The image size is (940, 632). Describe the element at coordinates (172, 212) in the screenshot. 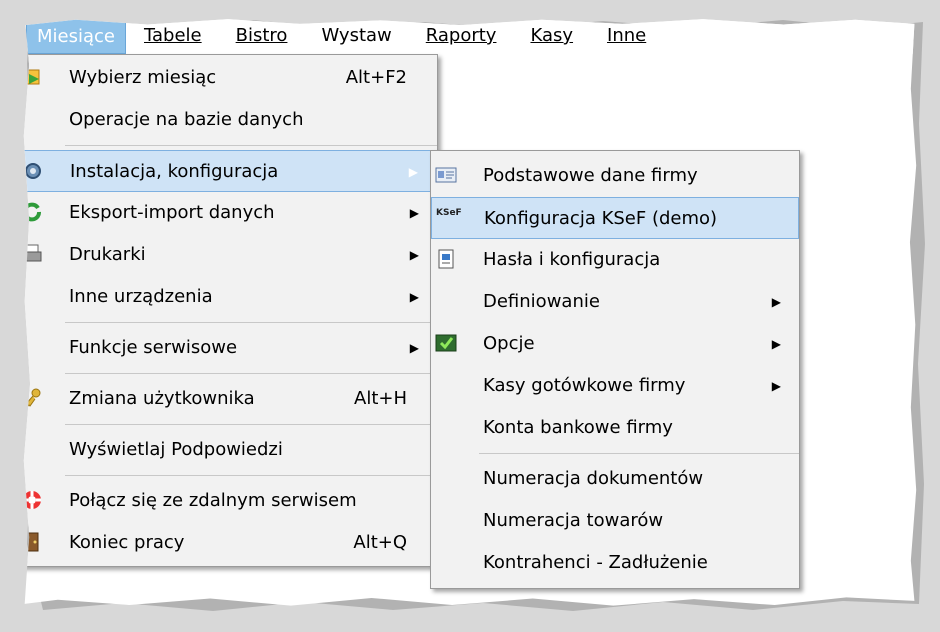

I see `label: Eksport-import danych` at that location.